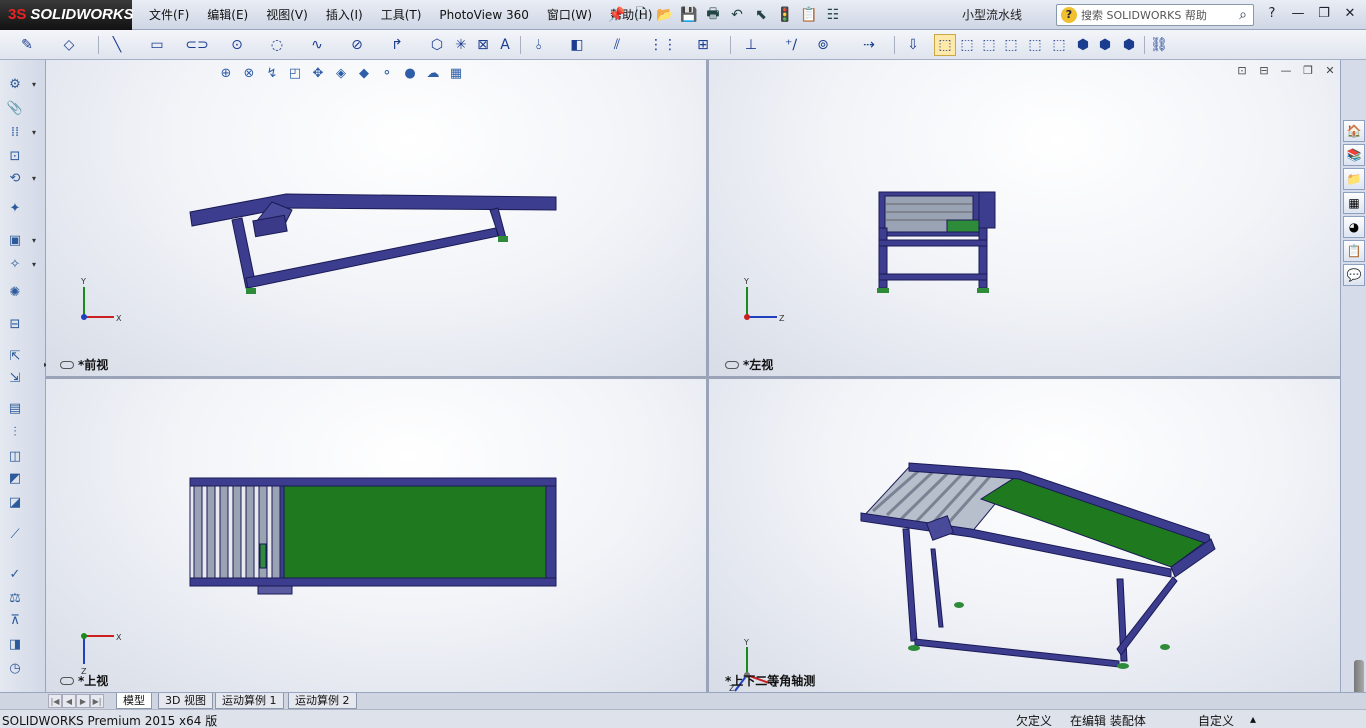 The image size is (1366, 728). I want to click on tab-motion-study-2: 运动算例 2, so click(322, 701).